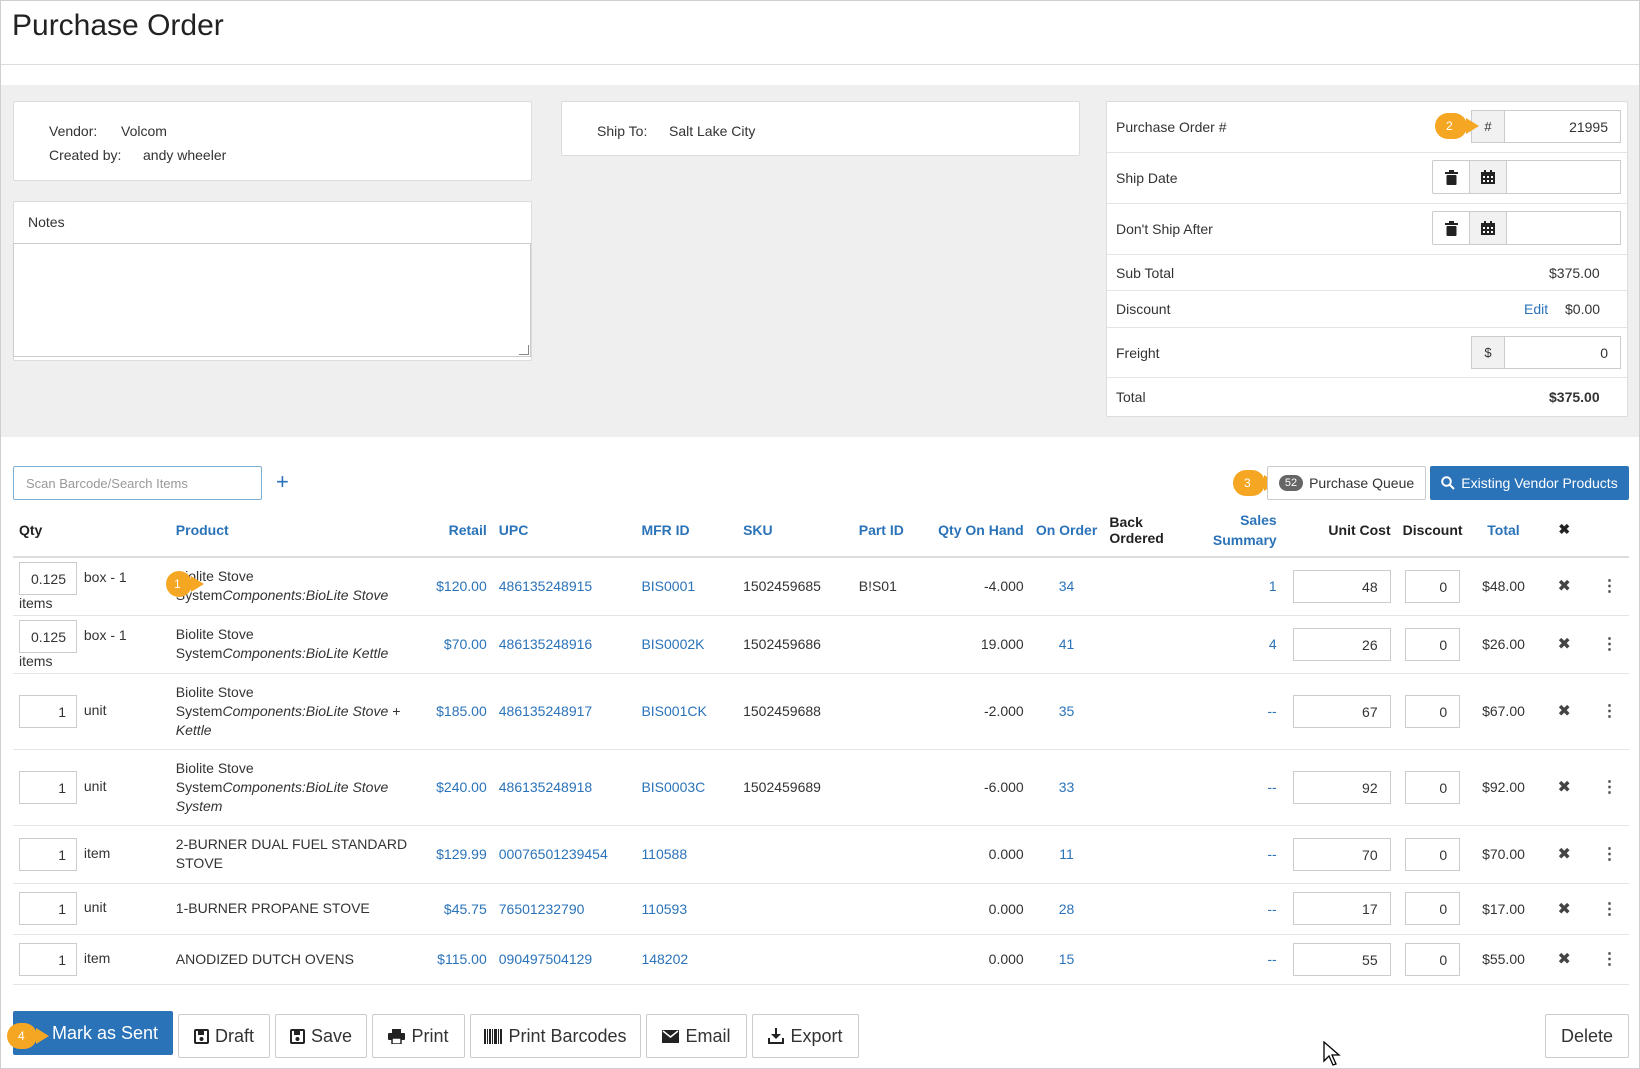 The image size is (1640, 1069). Describe the element at coordinates (686, 787) in the screenshot. I see `mfr-id-cell: BIS0003C` at that location.